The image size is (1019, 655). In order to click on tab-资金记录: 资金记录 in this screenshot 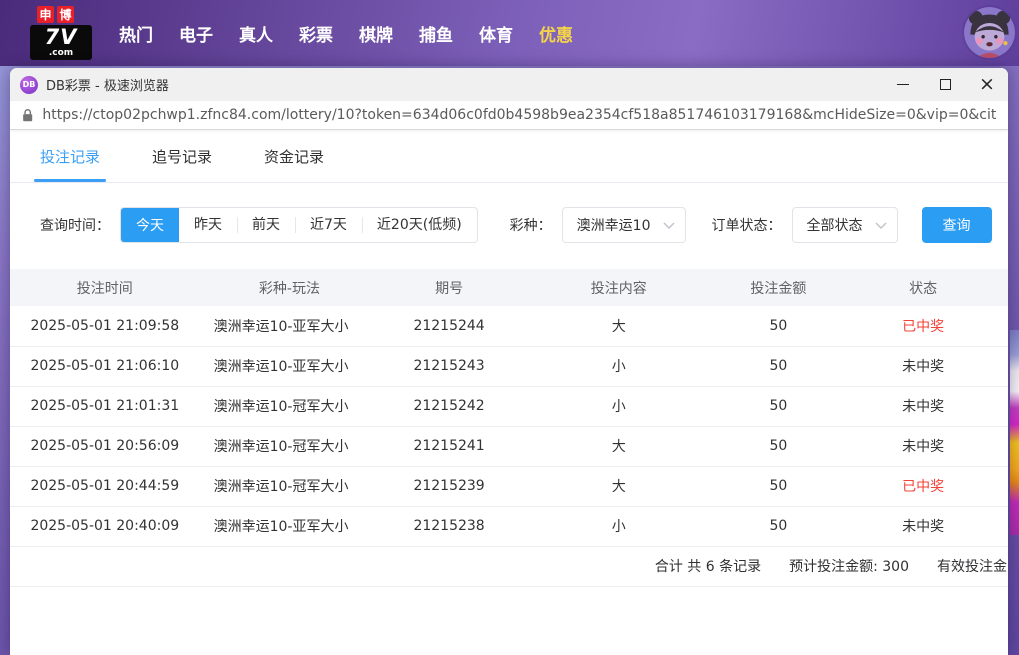, I will do `click(294, 156)`.